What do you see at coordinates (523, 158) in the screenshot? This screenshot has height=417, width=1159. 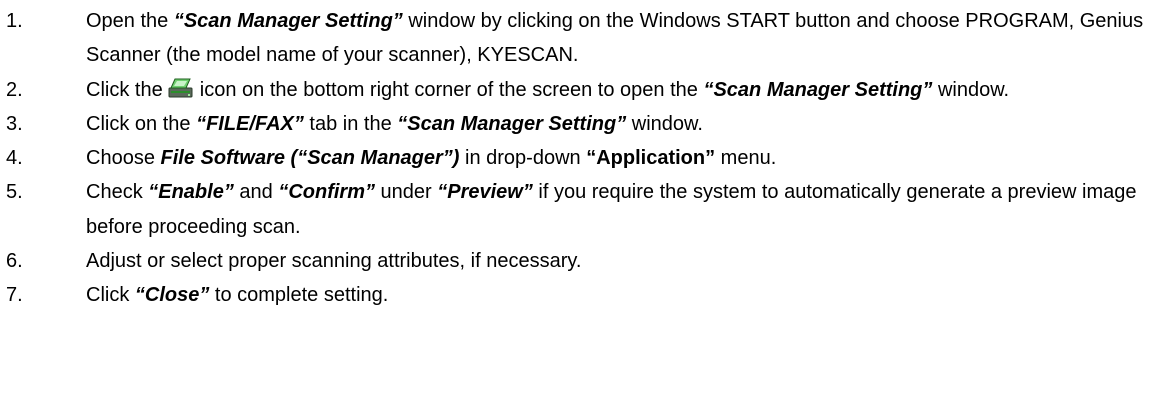 I see `step-text: in drop-down` at bounding box center [523, 158].